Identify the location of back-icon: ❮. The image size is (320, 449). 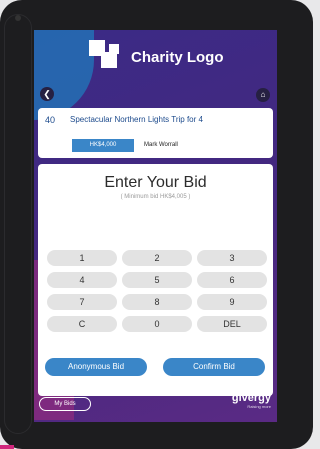
(47, 94).